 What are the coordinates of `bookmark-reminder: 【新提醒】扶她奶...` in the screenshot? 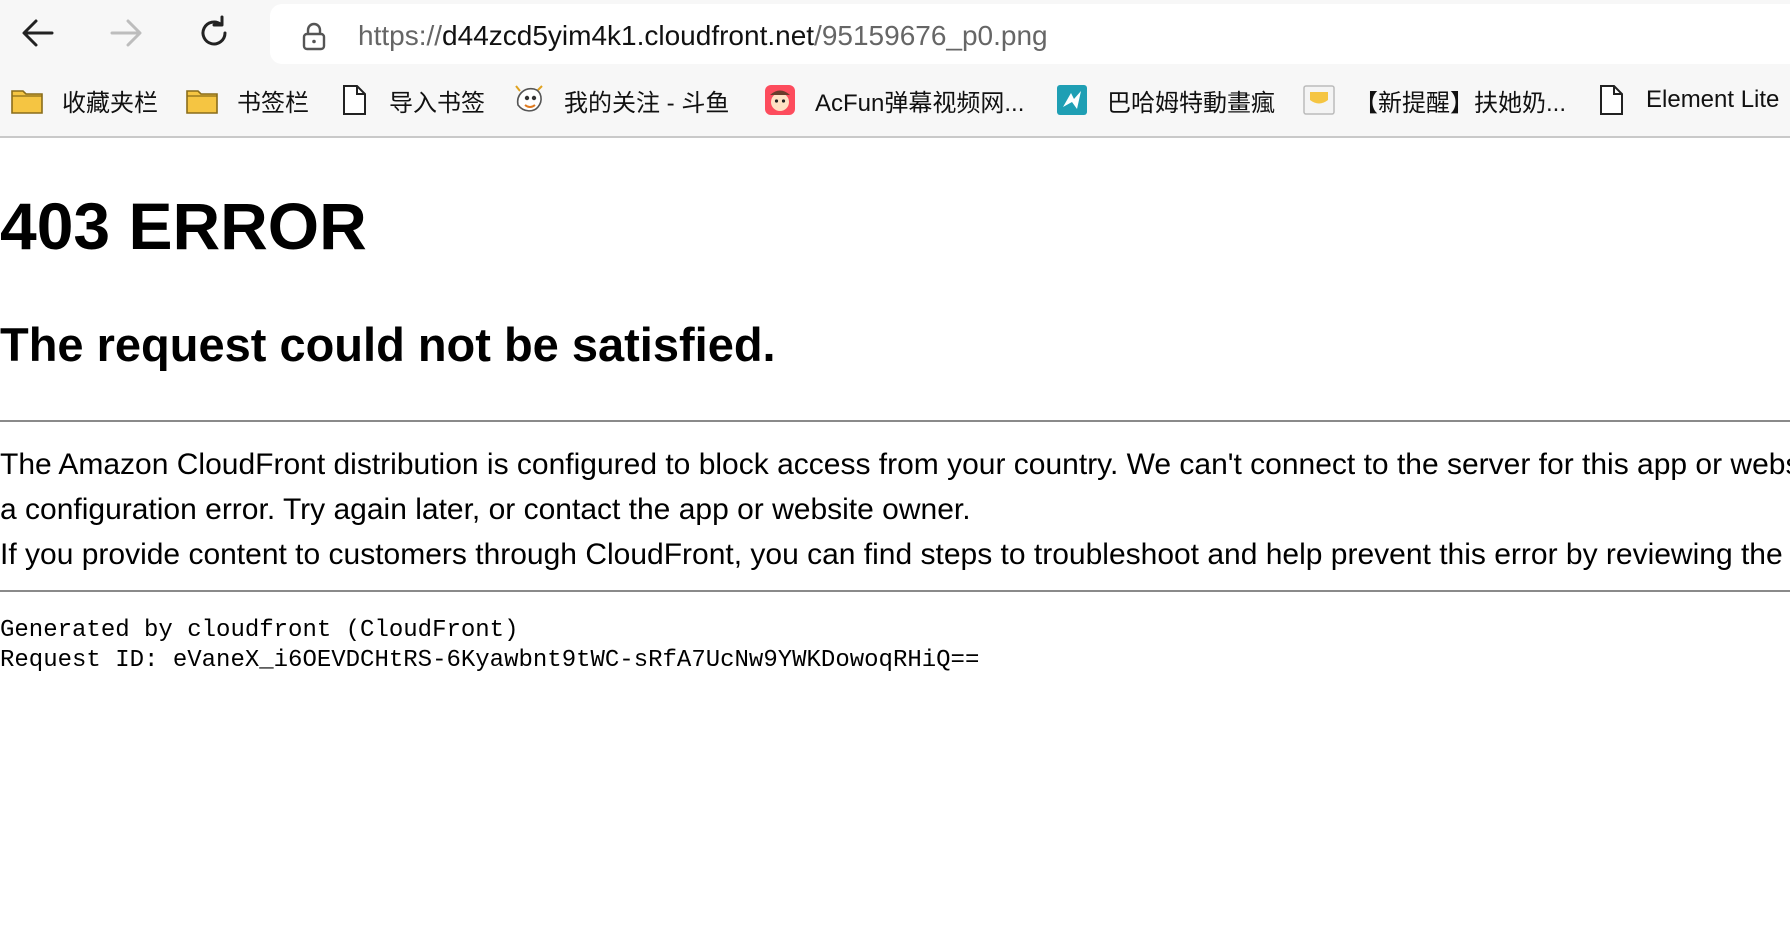 It's located at (1434, 100).